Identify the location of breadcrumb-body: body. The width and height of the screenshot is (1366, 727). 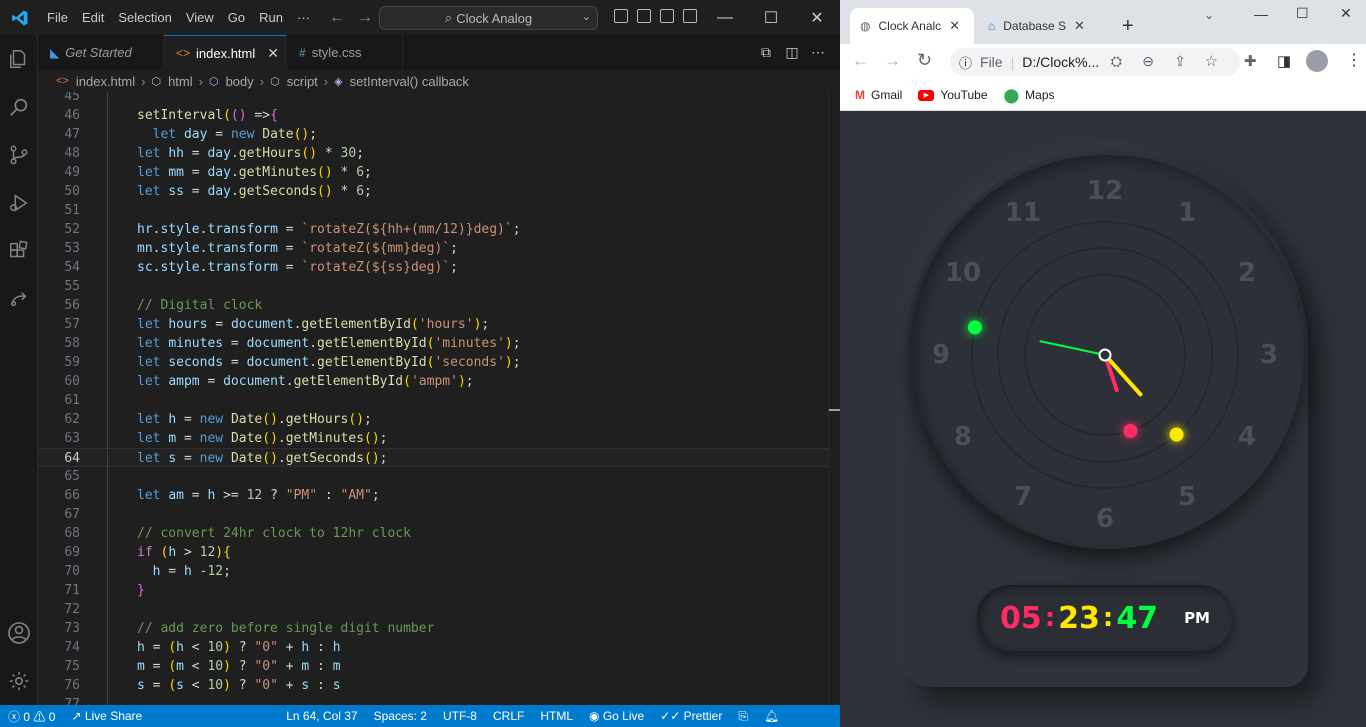
(240, 81).